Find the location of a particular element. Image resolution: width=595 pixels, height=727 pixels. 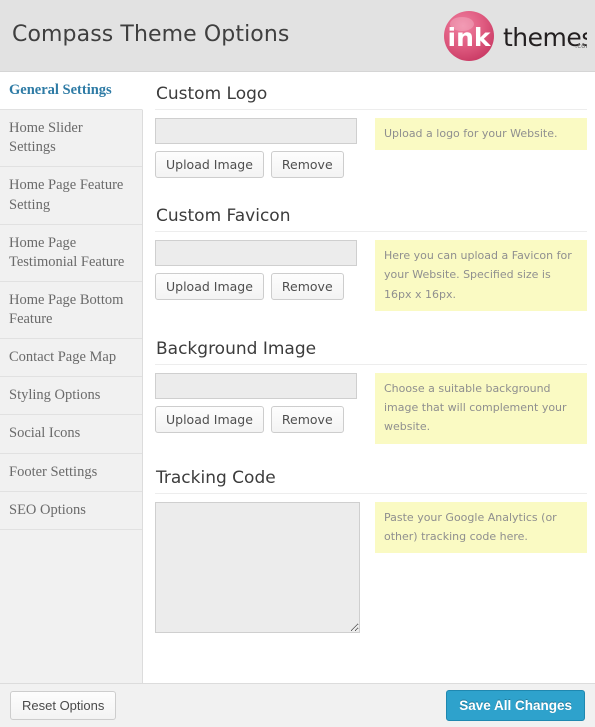

sidebar-item-general-settings: General Settings is located at coordinates (71, 91).